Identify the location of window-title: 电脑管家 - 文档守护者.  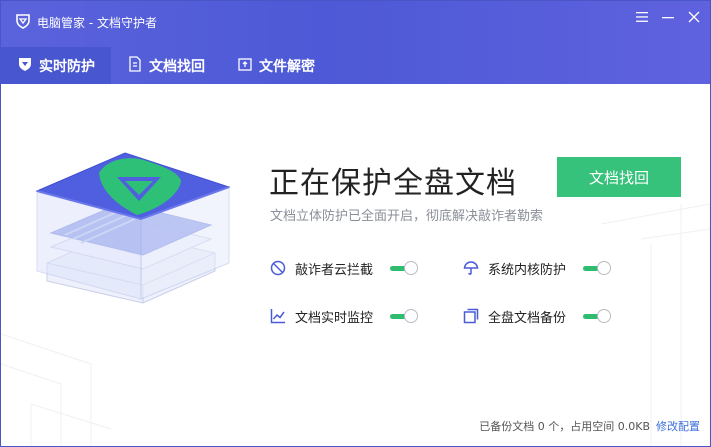
(86, 22).